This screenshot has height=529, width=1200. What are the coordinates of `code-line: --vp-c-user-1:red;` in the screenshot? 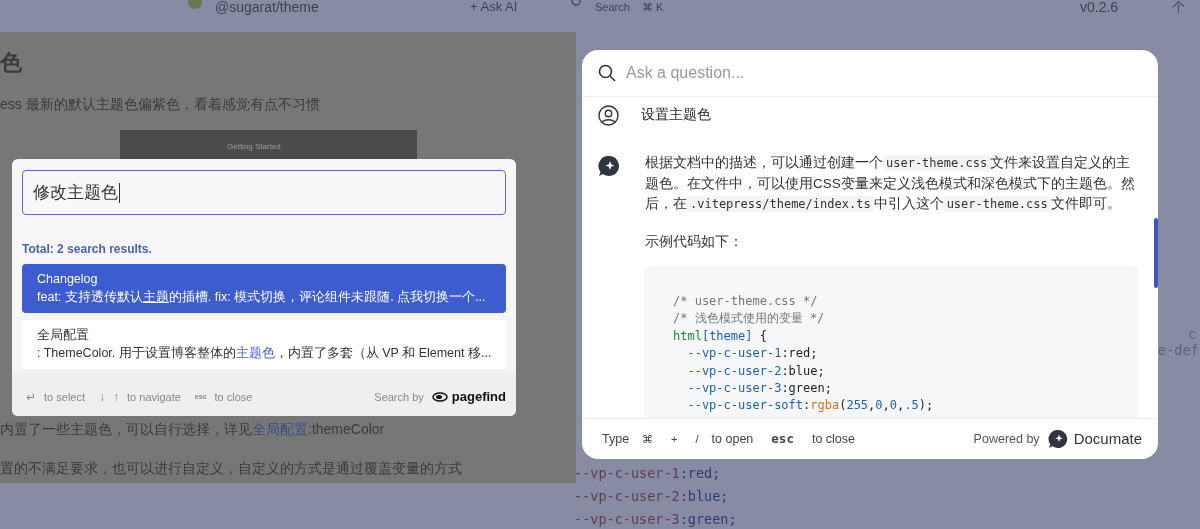 It's located at (647, 473).